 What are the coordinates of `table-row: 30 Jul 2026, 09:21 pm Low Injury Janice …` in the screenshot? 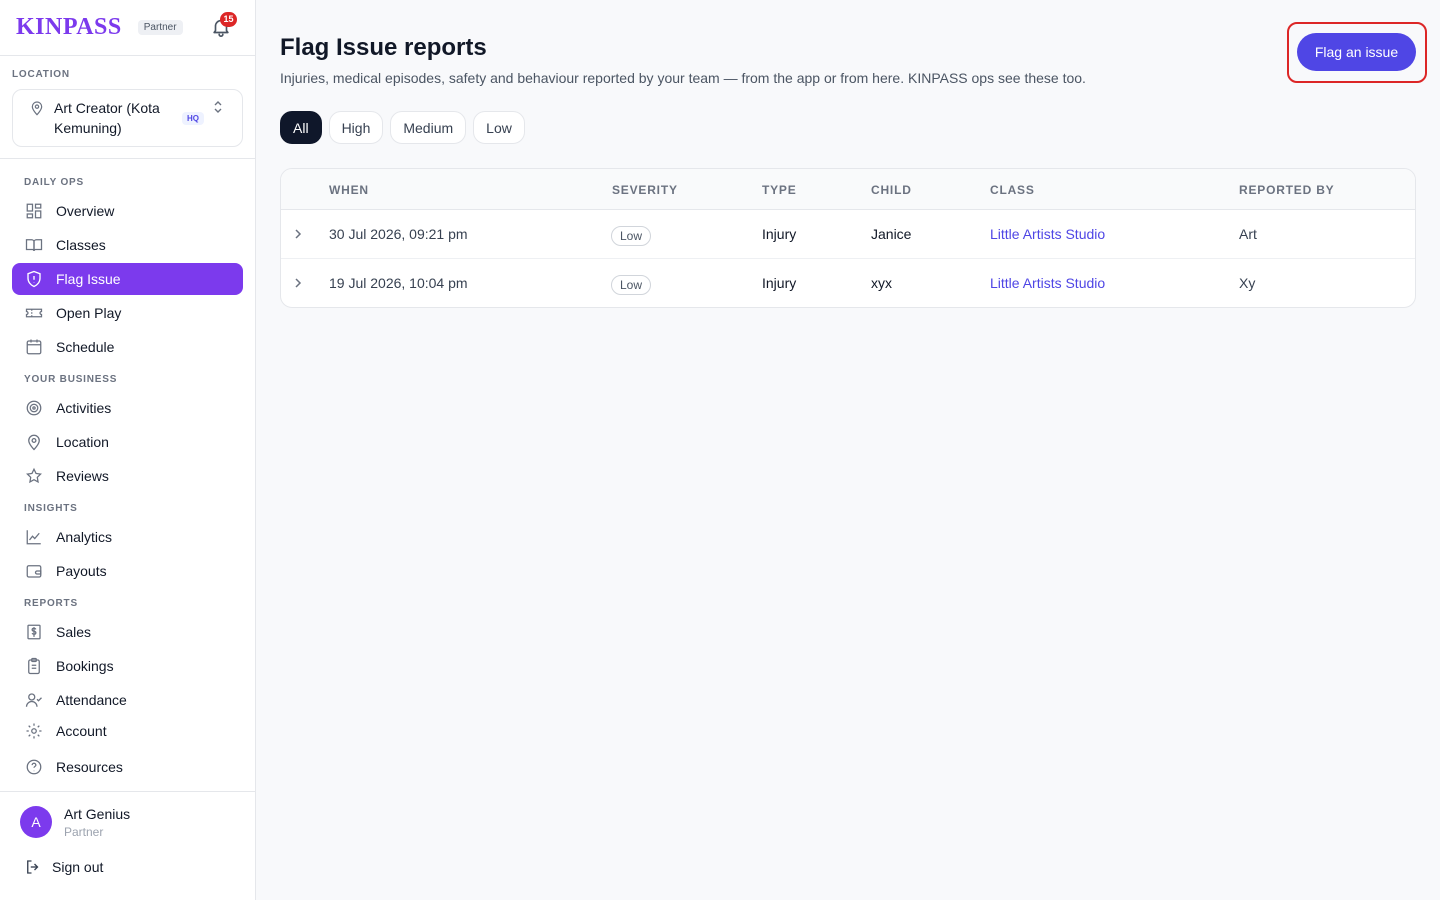 It's located at (848, 234).